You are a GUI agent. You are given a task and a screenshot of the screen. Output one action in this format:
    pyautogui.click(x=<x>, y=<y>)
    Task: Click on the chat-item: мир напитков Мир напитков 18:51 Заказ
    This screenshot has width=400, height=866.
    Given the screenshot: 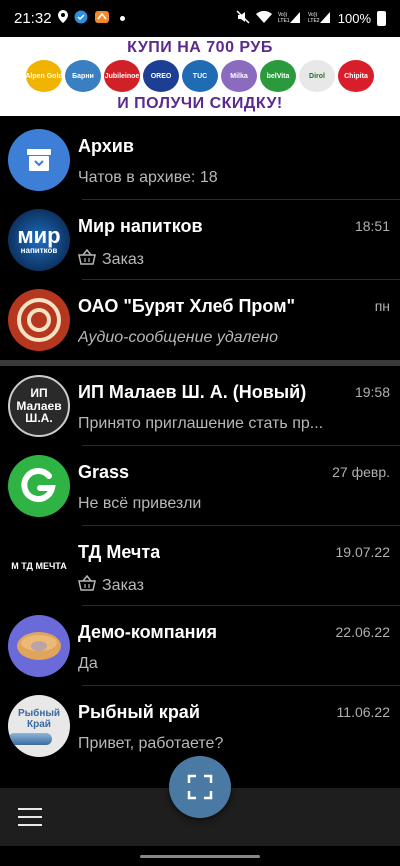 What is the action you would take?
    pyautogui.click(x=200, y=240)
    